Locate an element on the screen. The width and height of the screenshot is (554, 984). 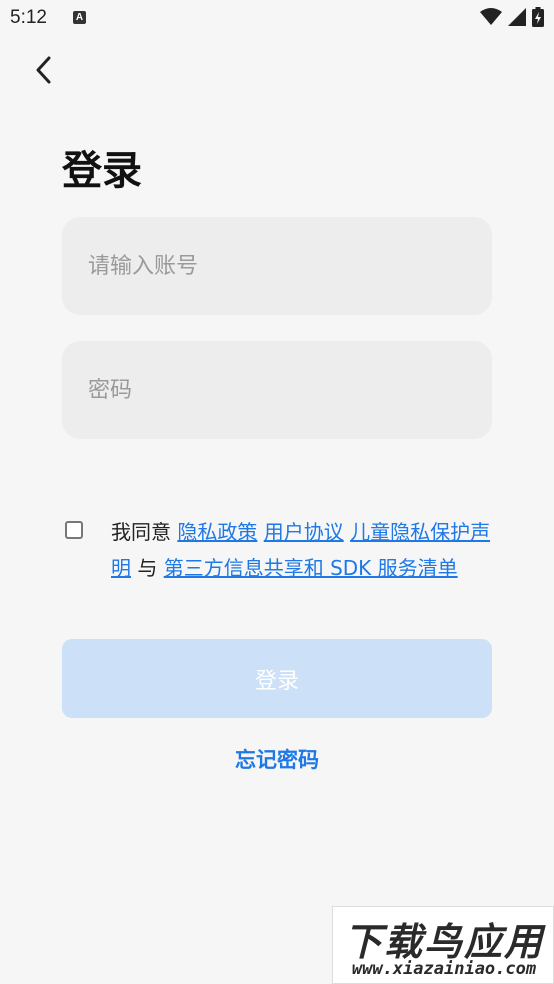
password-field-container is located at coordinates (277, 390).